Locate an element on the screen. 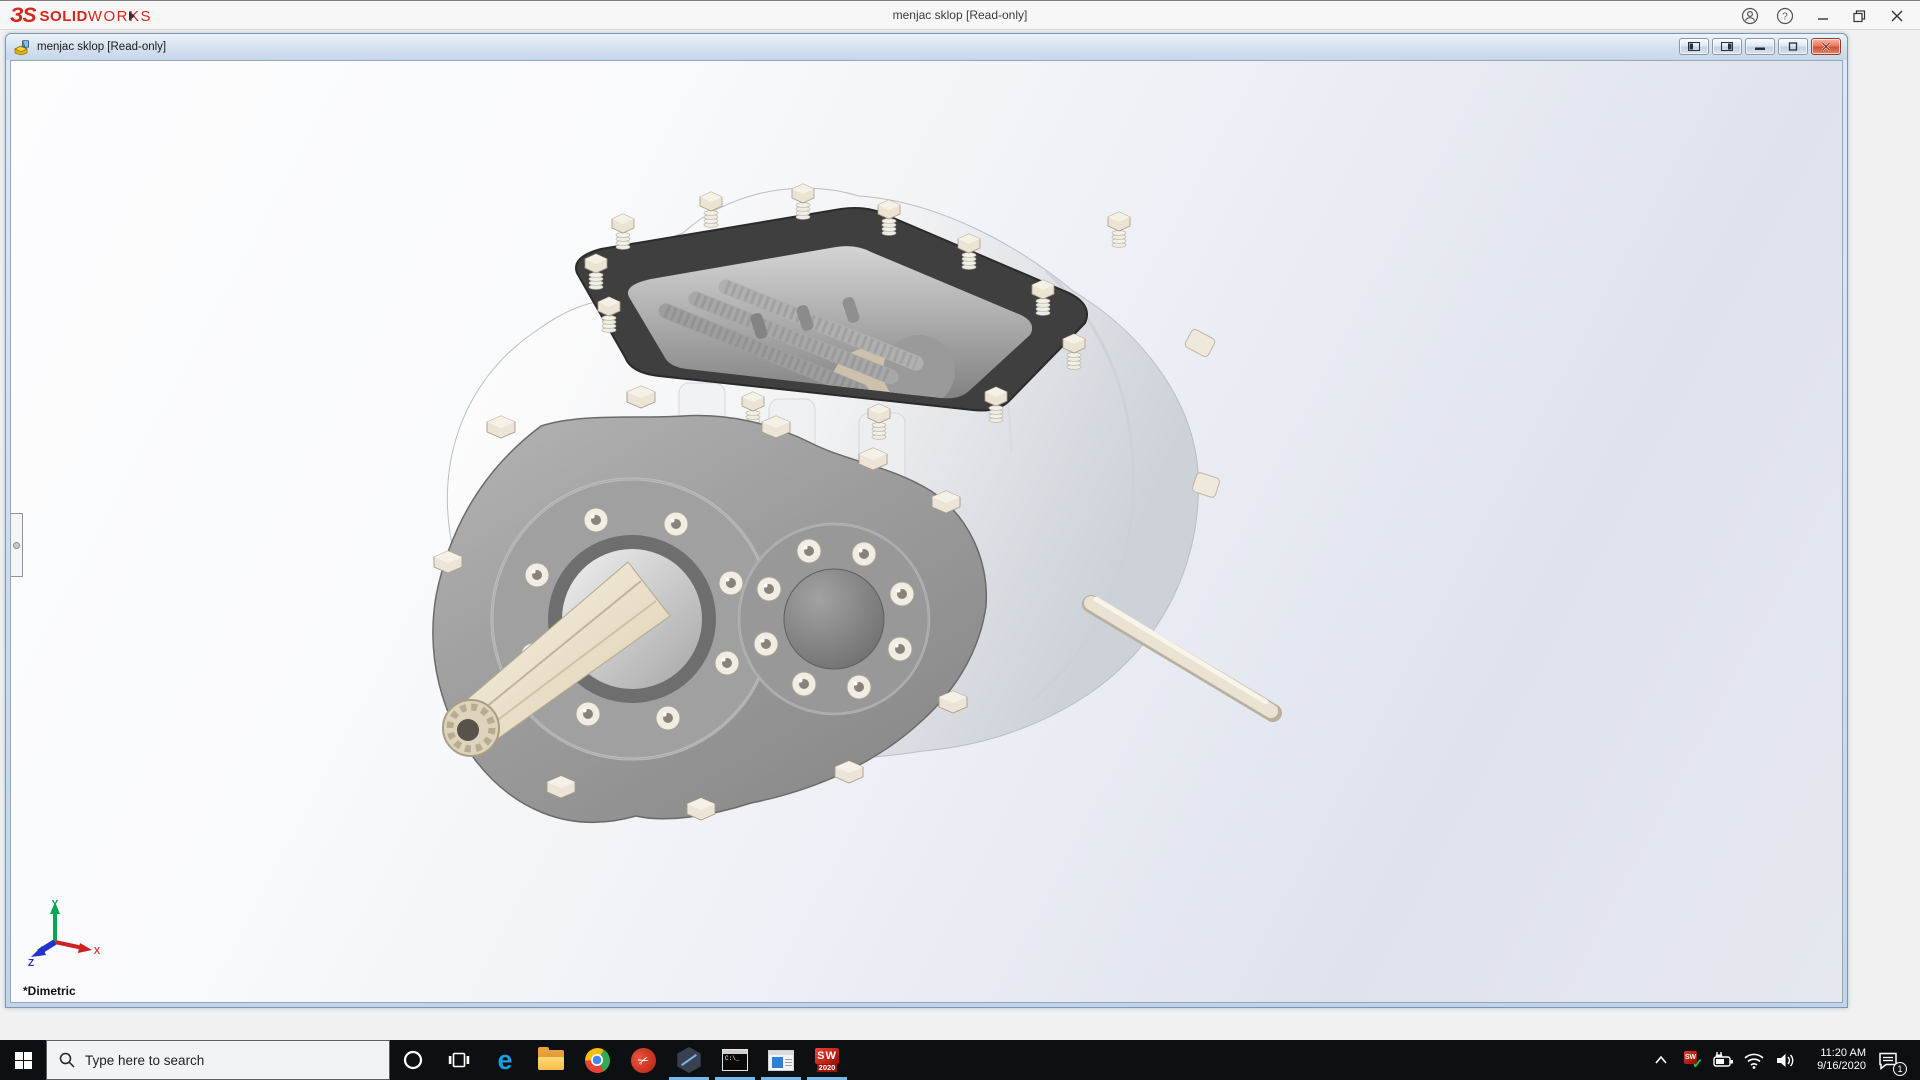  command-prompt-button: C:\_ is located at coordinates (735, 1060).